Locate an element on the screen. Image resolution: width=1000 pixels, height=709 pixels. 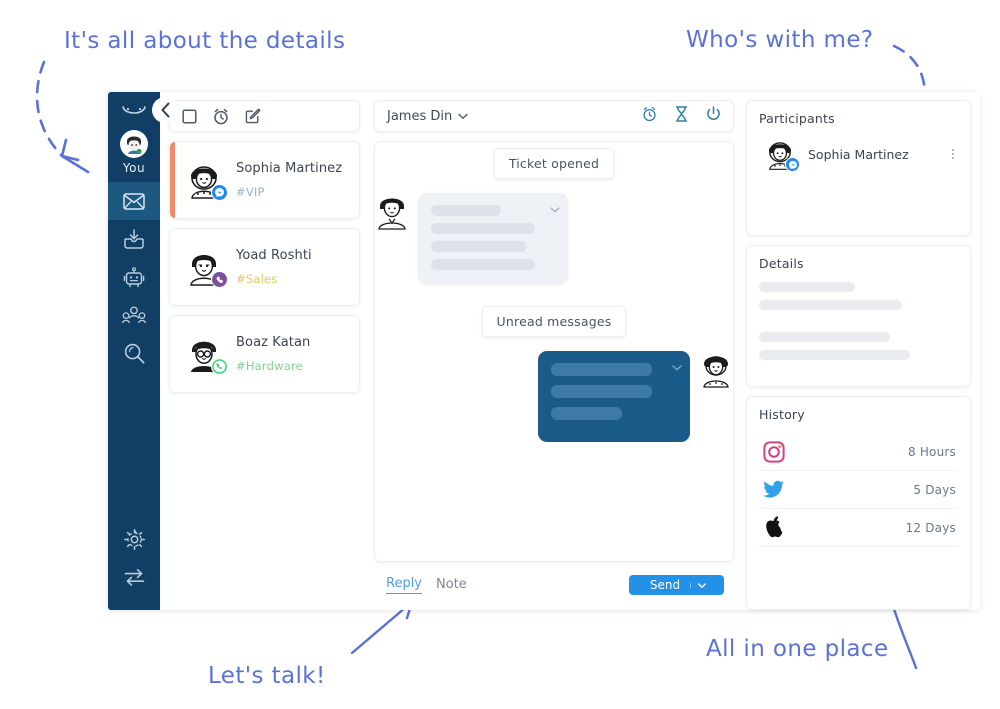
history-row: 5 Days is located at coordinates (858, 490).